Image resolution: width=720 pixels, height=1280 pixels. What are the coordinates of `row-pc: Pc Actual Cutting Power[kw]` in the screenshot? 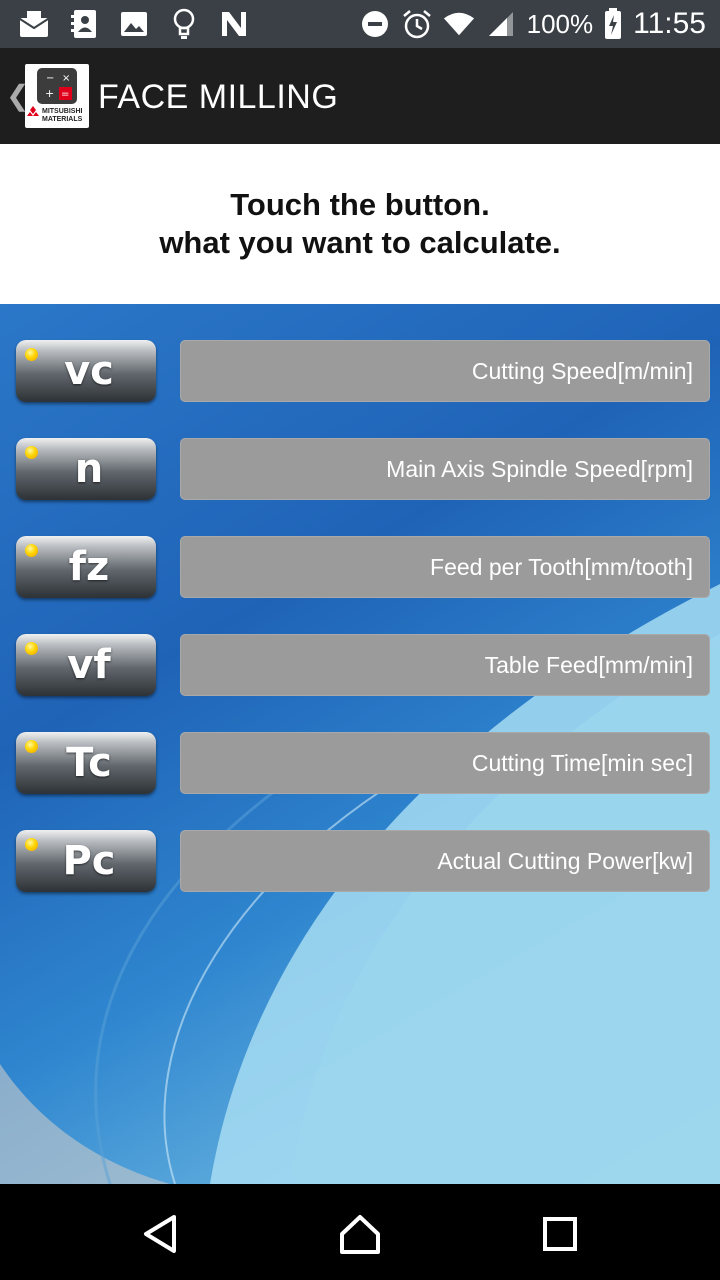 It's located at (364, 862).